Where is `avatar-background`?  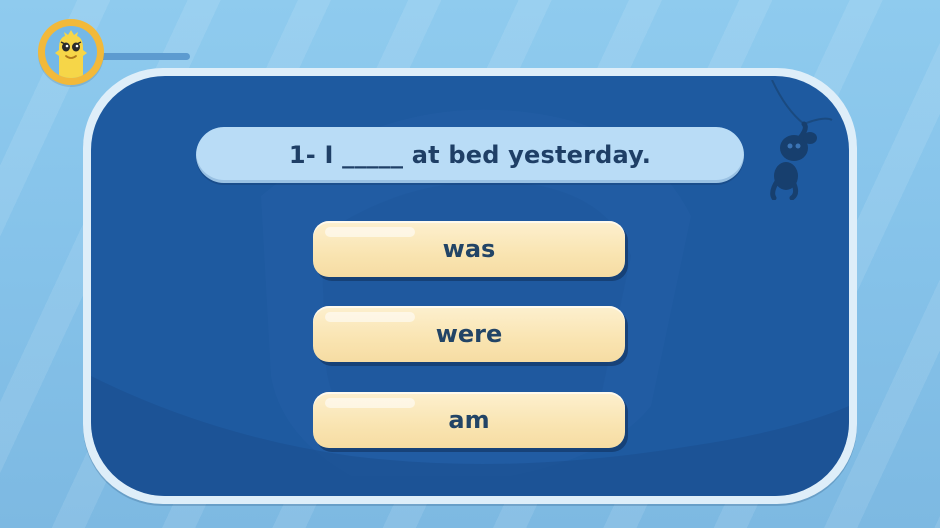
avatar-background is located at coordinates (71, 52).